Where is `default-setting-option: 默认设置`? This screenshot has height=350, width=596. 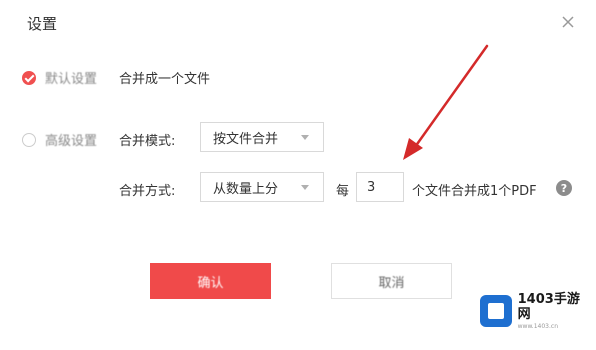
default-setting-option: 默认设置 is located at coordinates (59, 77).